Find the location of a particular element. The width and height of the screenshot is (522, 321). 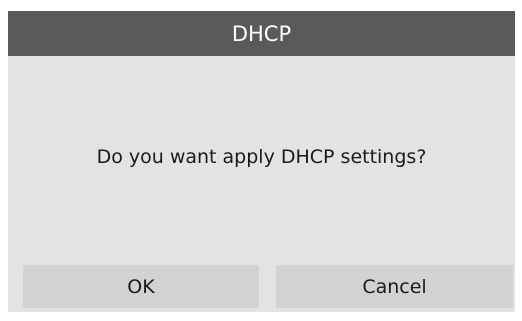

ok-button: OK is located at coordinates (141, 286).